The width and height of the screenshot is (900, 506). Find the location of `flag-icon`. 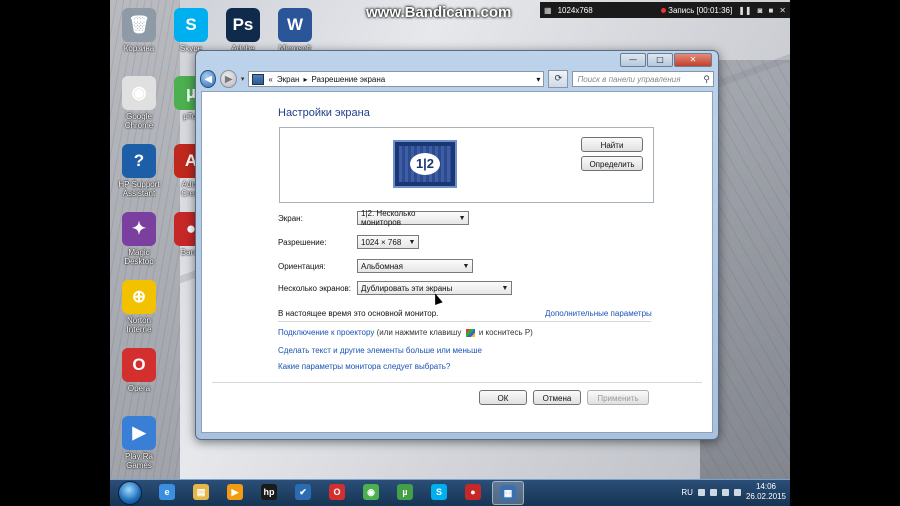

flag-icon is located at coordinates (737, 492).